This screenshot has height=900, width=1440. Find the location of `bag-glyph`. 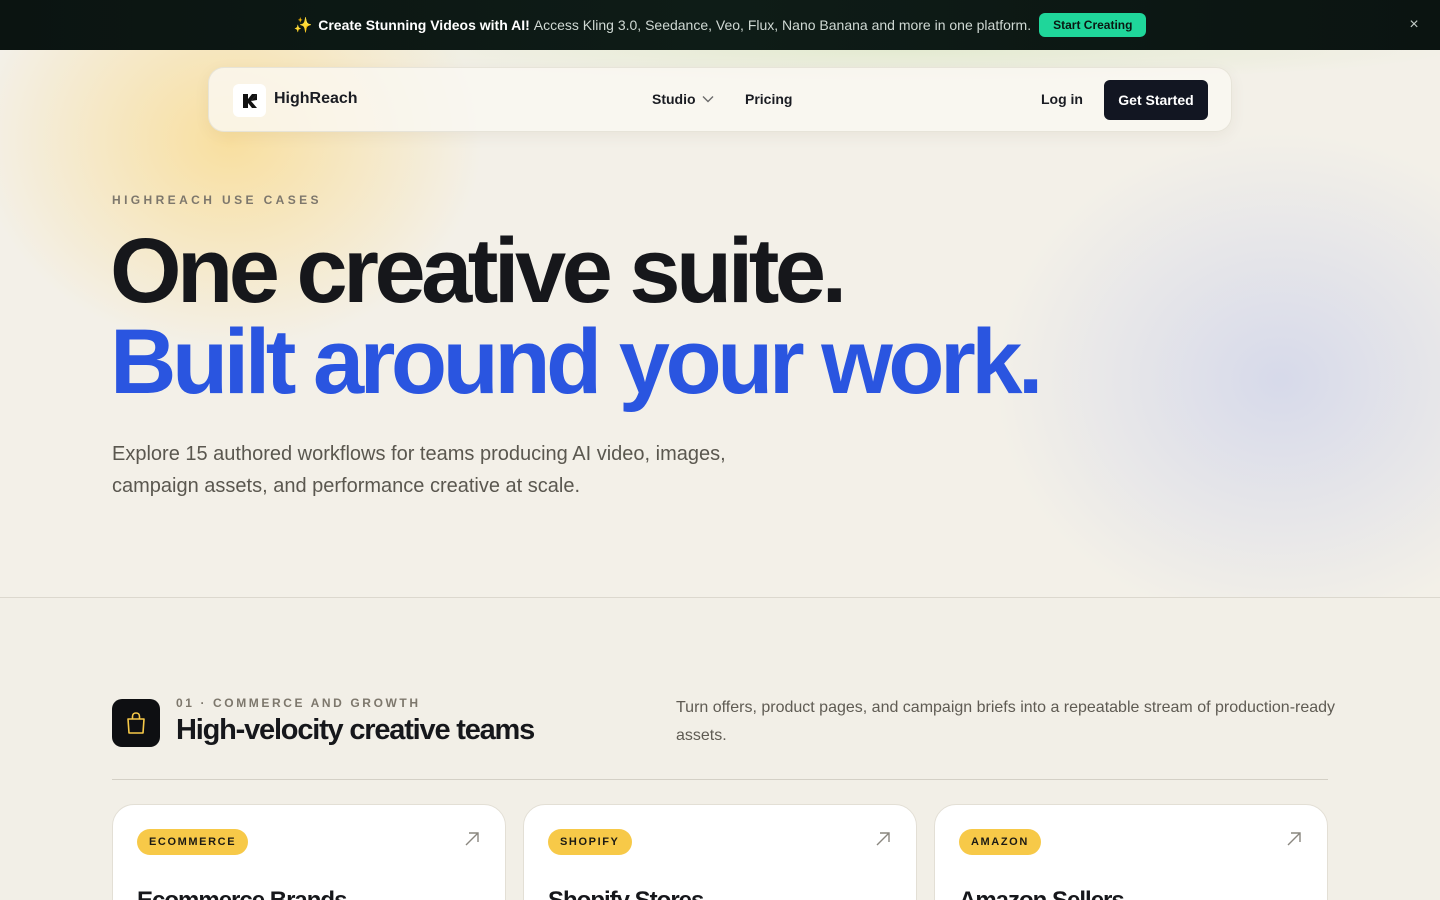

bag-glyph is located at coordinates (136, 723).